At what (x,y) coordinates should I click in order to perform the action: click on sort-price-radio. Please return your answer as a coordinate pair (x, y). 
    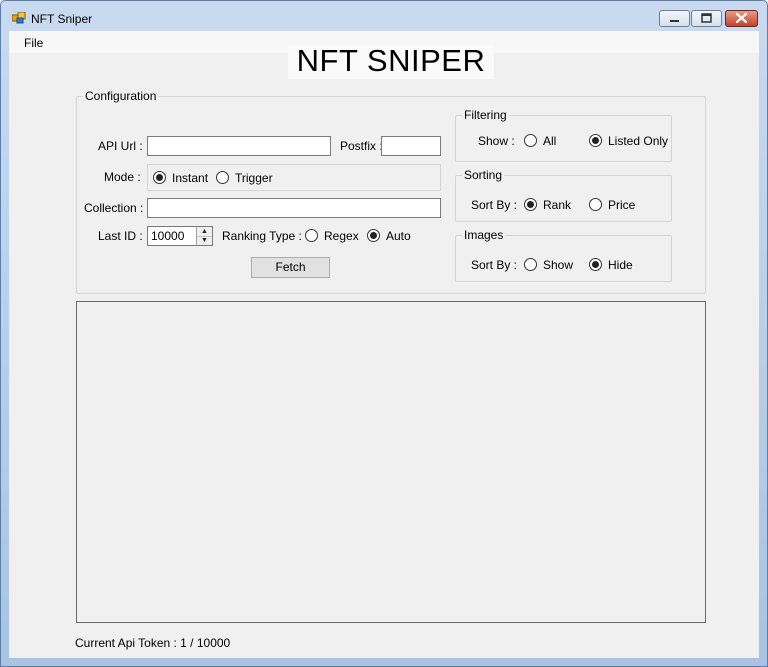
    Looking at the image, I should click on (595, 204).